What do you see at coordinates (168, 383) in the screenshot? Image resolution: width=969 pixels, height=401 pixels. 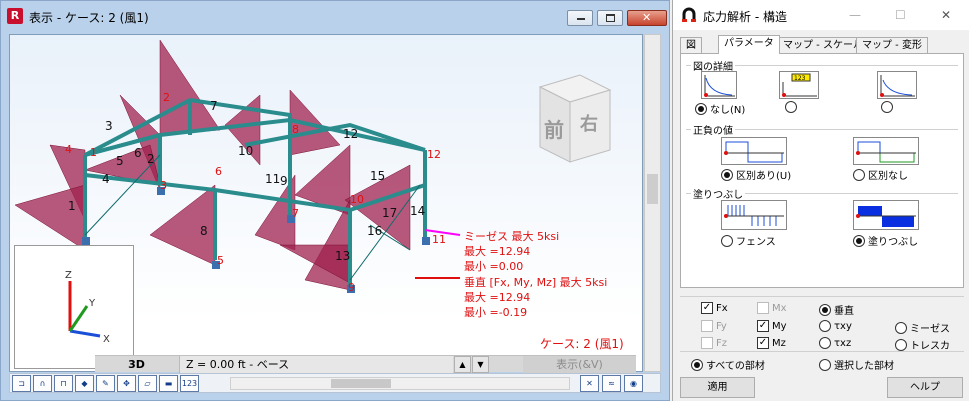 I see `flat-tool-icon: ▬` at bounding box center [168, 383].